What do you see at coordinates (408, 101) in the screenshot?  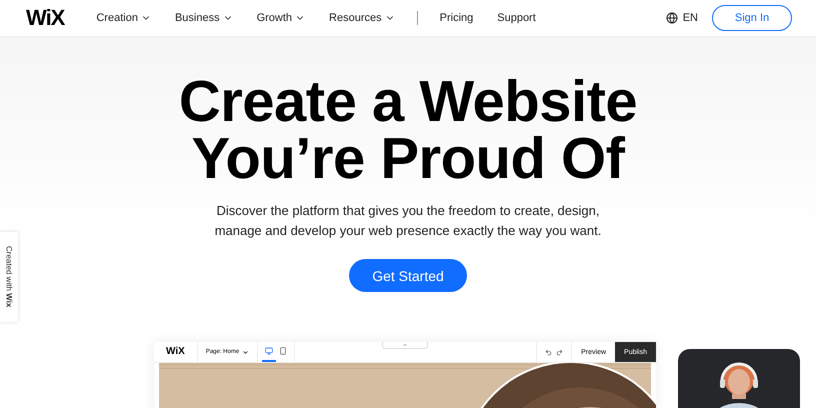 I see `hero-title: Create a Website` at bounding box center [408, 101].